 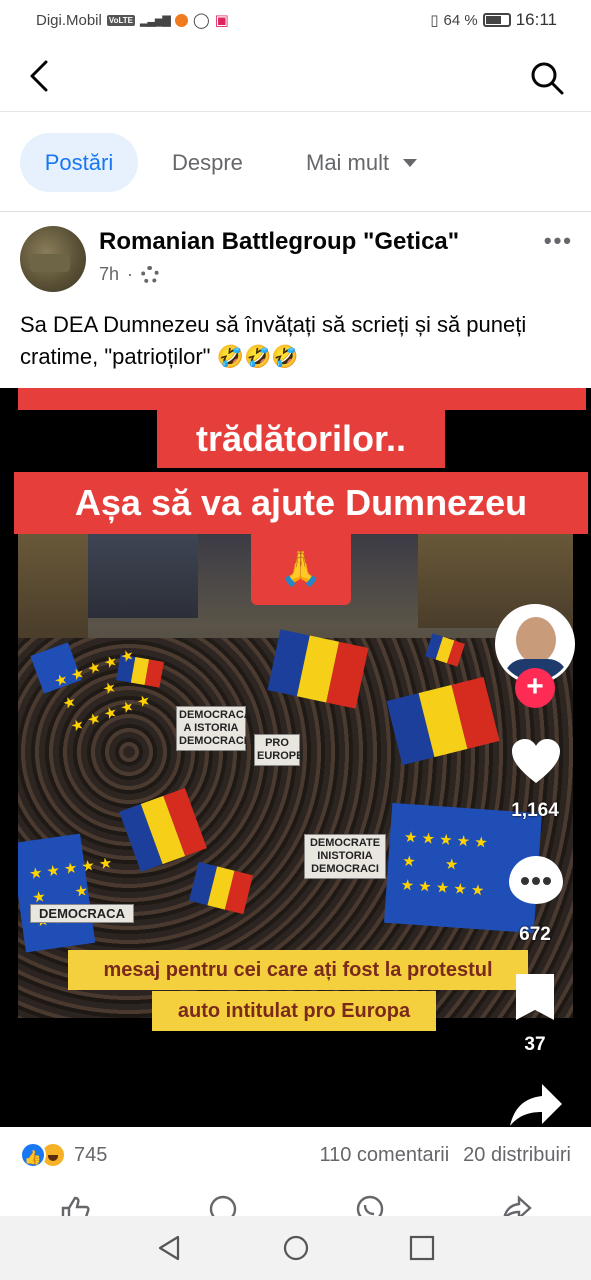 What do you see at coordinates (201, 20) in the screenshot?
I see `whatsapp-status-icon: ◯` at bounding box center [201, 20].